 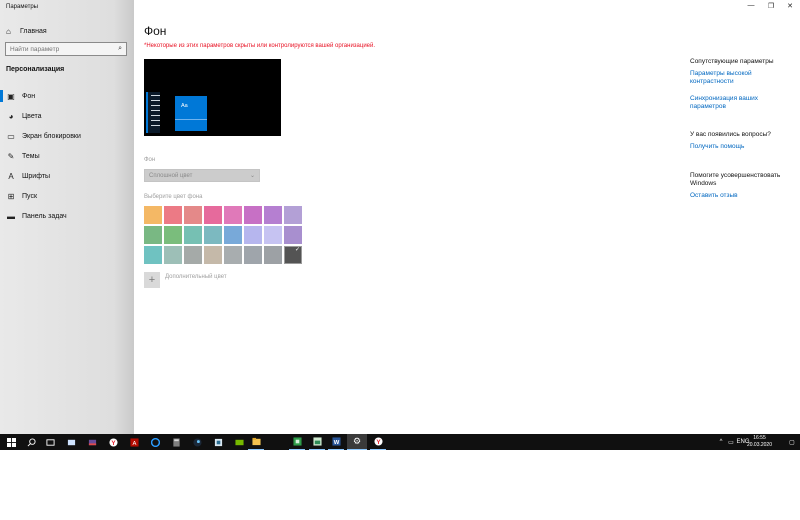 What do you see at coordinates (400, 442) in the screenshot?
I see `taskbar: Y A W ⚙ Y ^ ▭ ENG 16:55 20.03.2020 ▢` at bounding box center [400, 442].